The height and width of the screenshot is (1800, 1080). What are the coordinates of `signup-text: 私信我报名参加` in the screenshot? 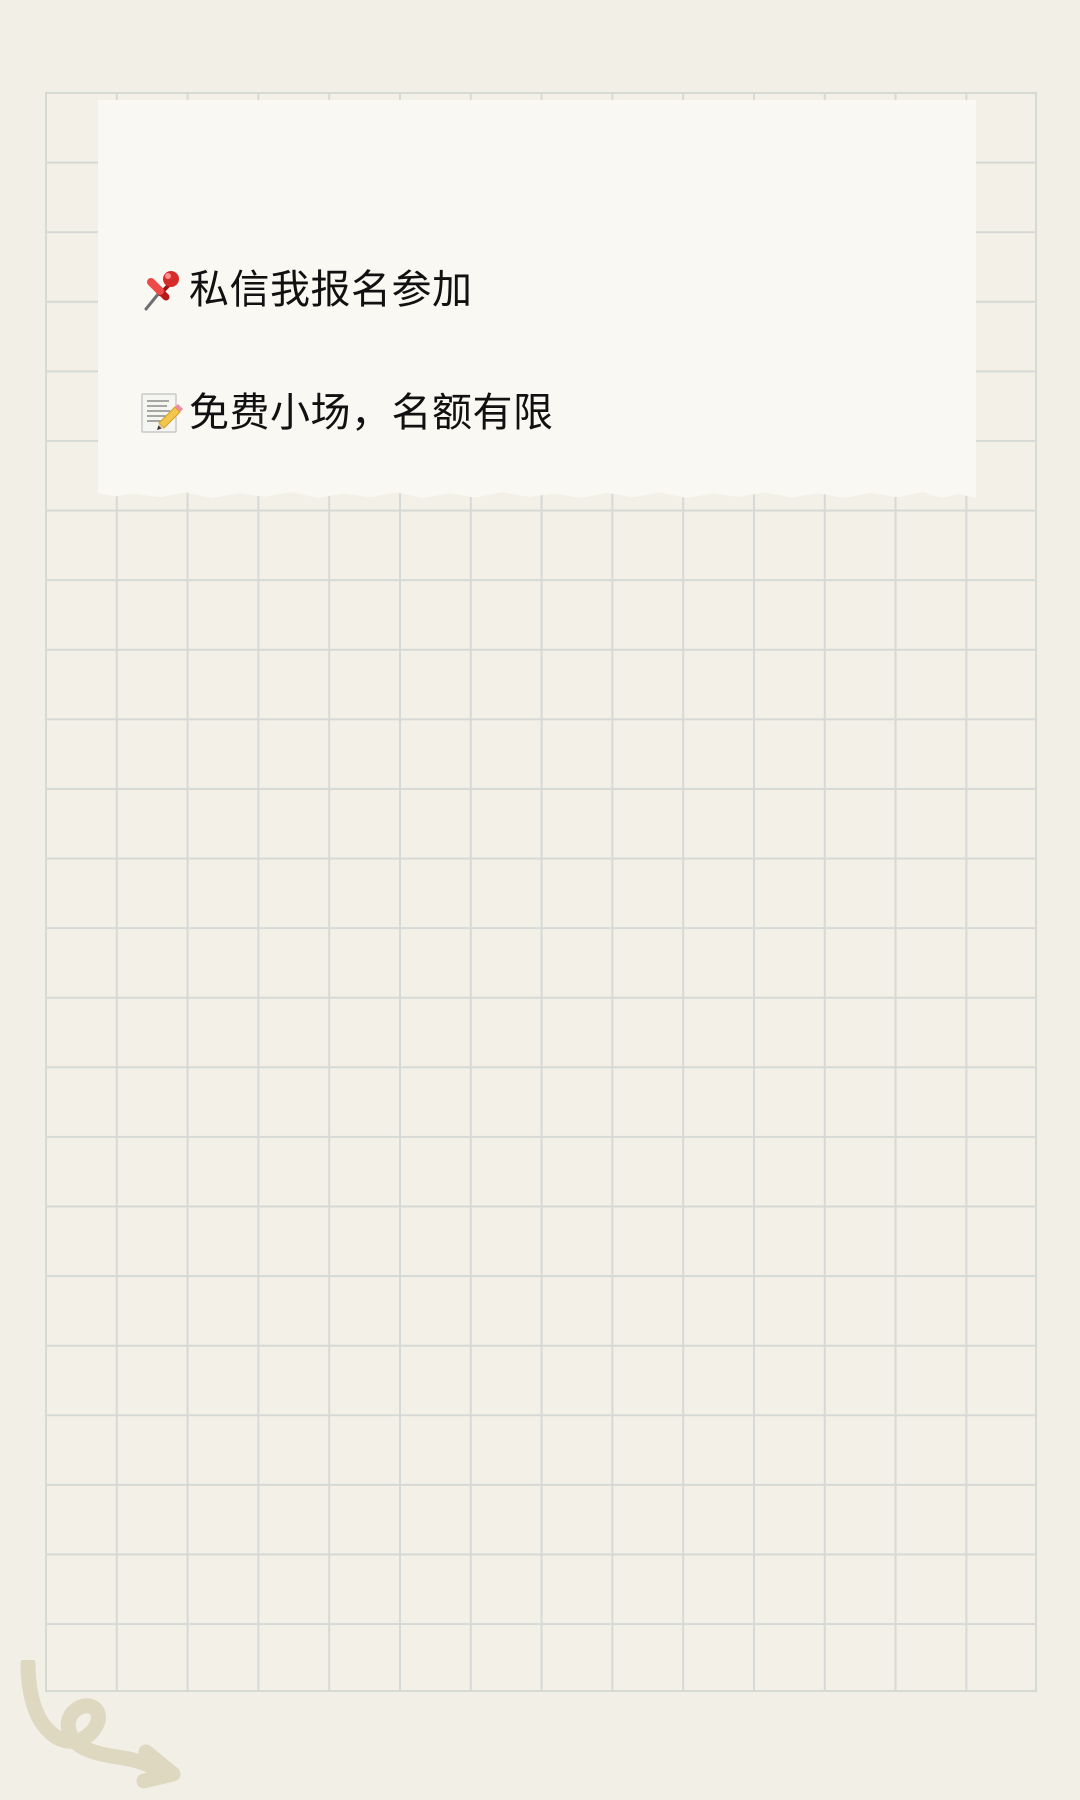 It's located at (331, 290).